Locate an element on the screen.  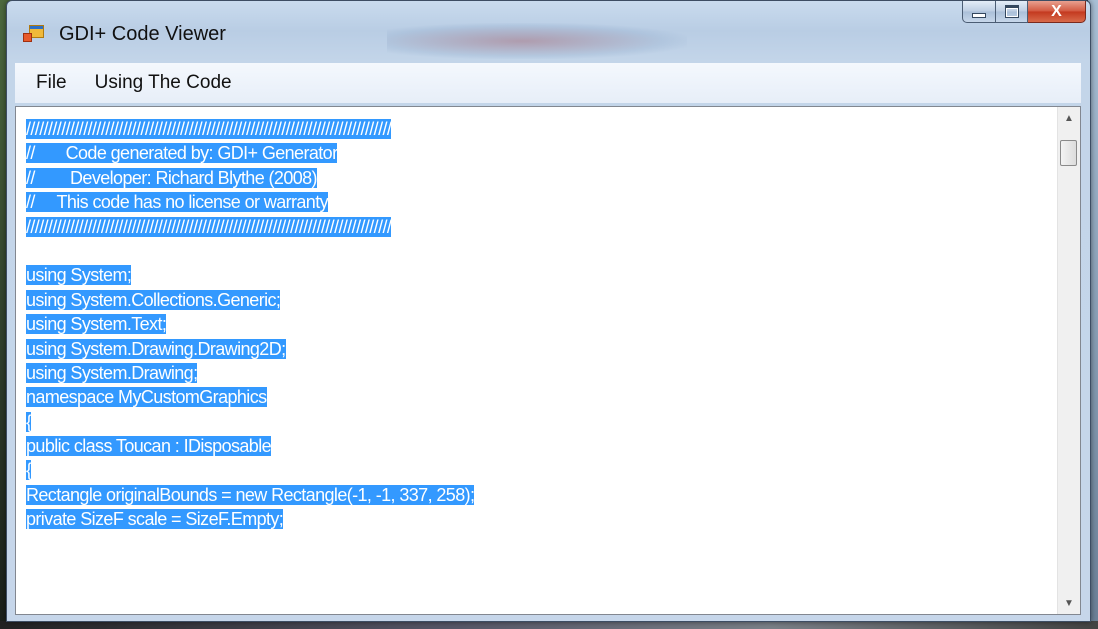
code-line-text: using System.Collections.Generic; is located at coordinates (153, 299).